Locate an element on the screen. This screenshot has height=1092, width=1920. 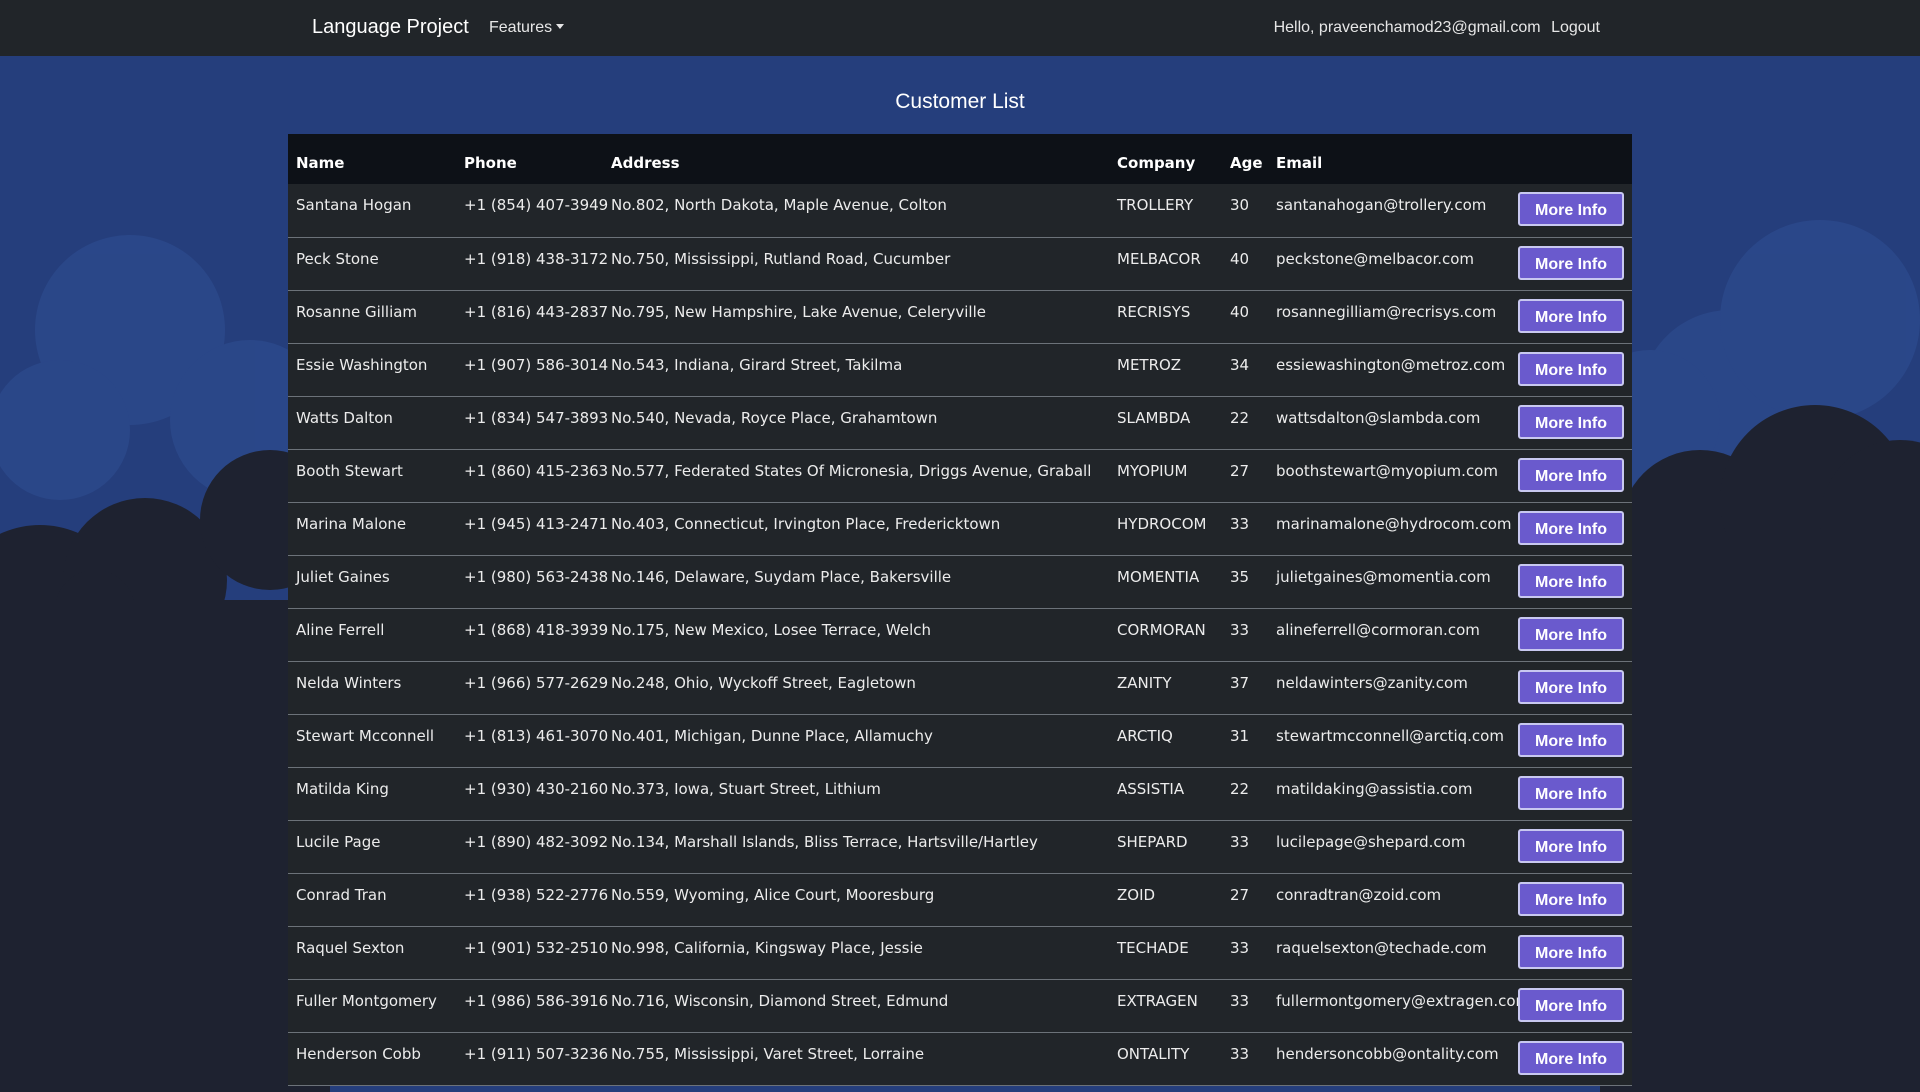
features-dropdown: Features is located at coordinates (527, 28).